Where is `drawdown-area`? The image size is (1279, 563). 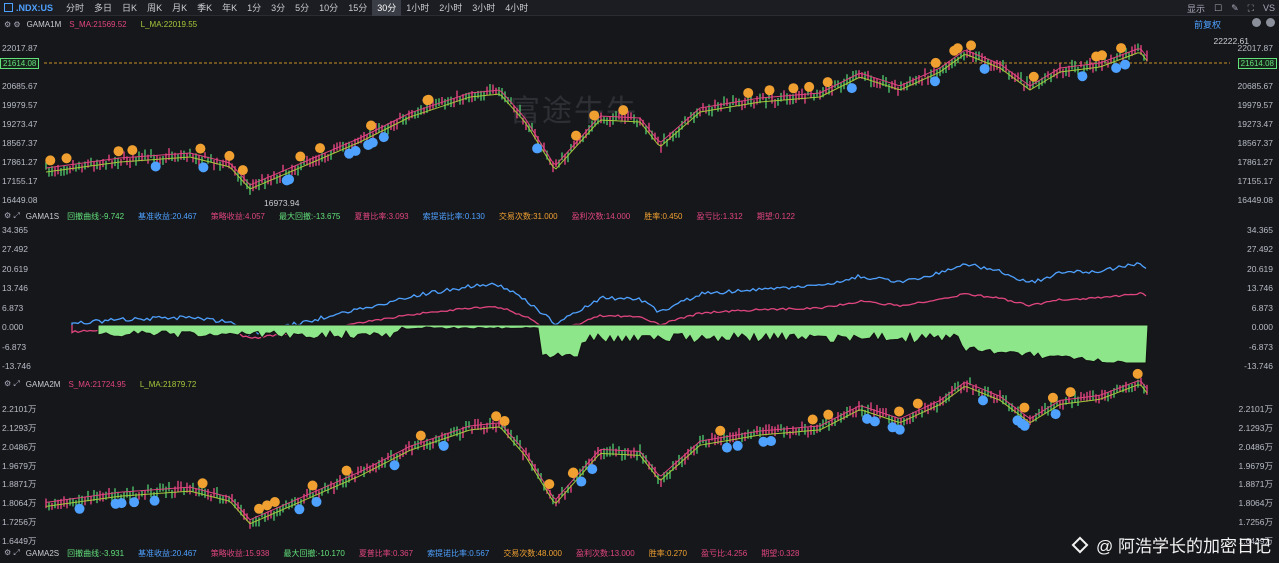 drawdown-area is located at coordinates (623, 344).